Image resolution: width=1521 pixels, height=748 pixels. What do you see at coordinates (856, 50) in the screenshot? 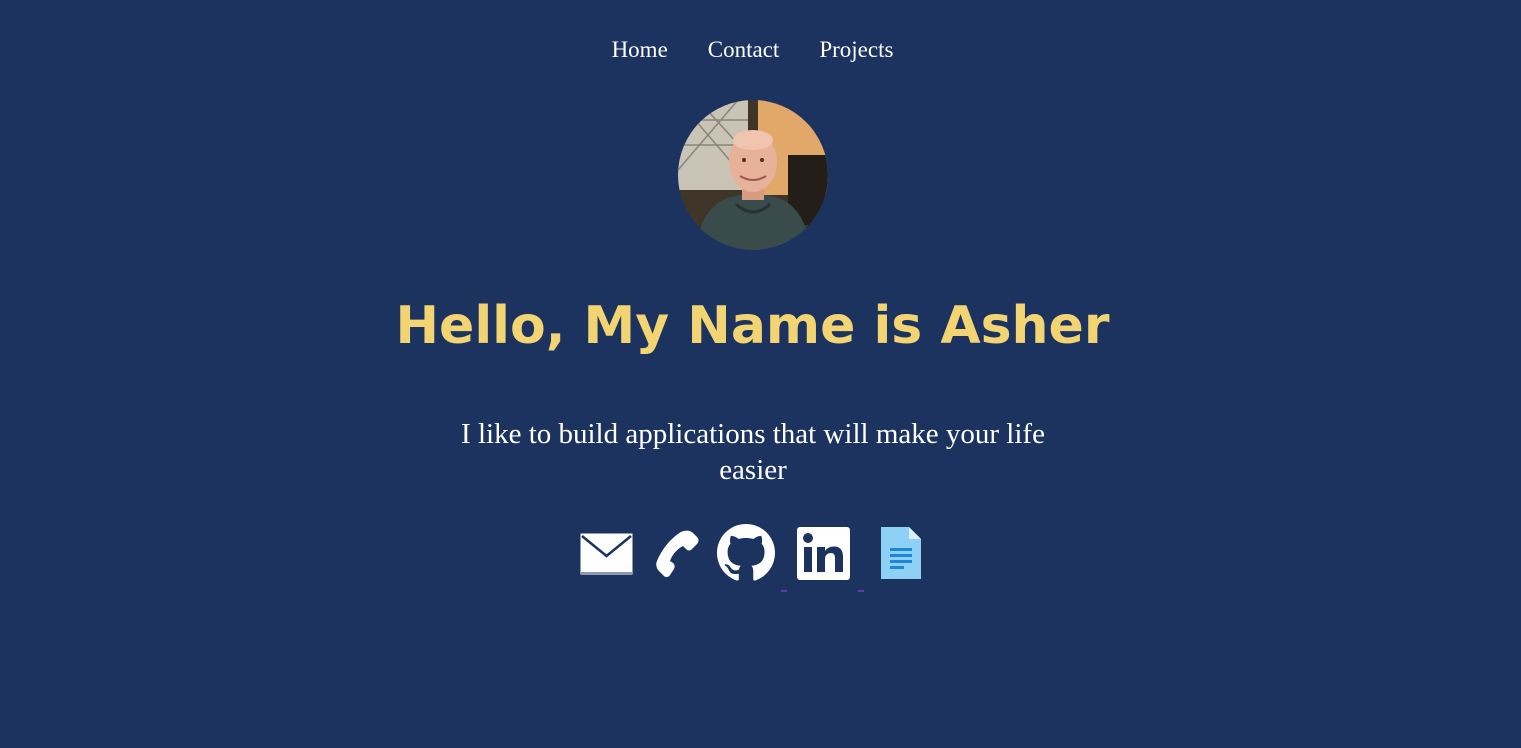
I see `nav-projects-link: Projects` at bounding box center [856, 50].